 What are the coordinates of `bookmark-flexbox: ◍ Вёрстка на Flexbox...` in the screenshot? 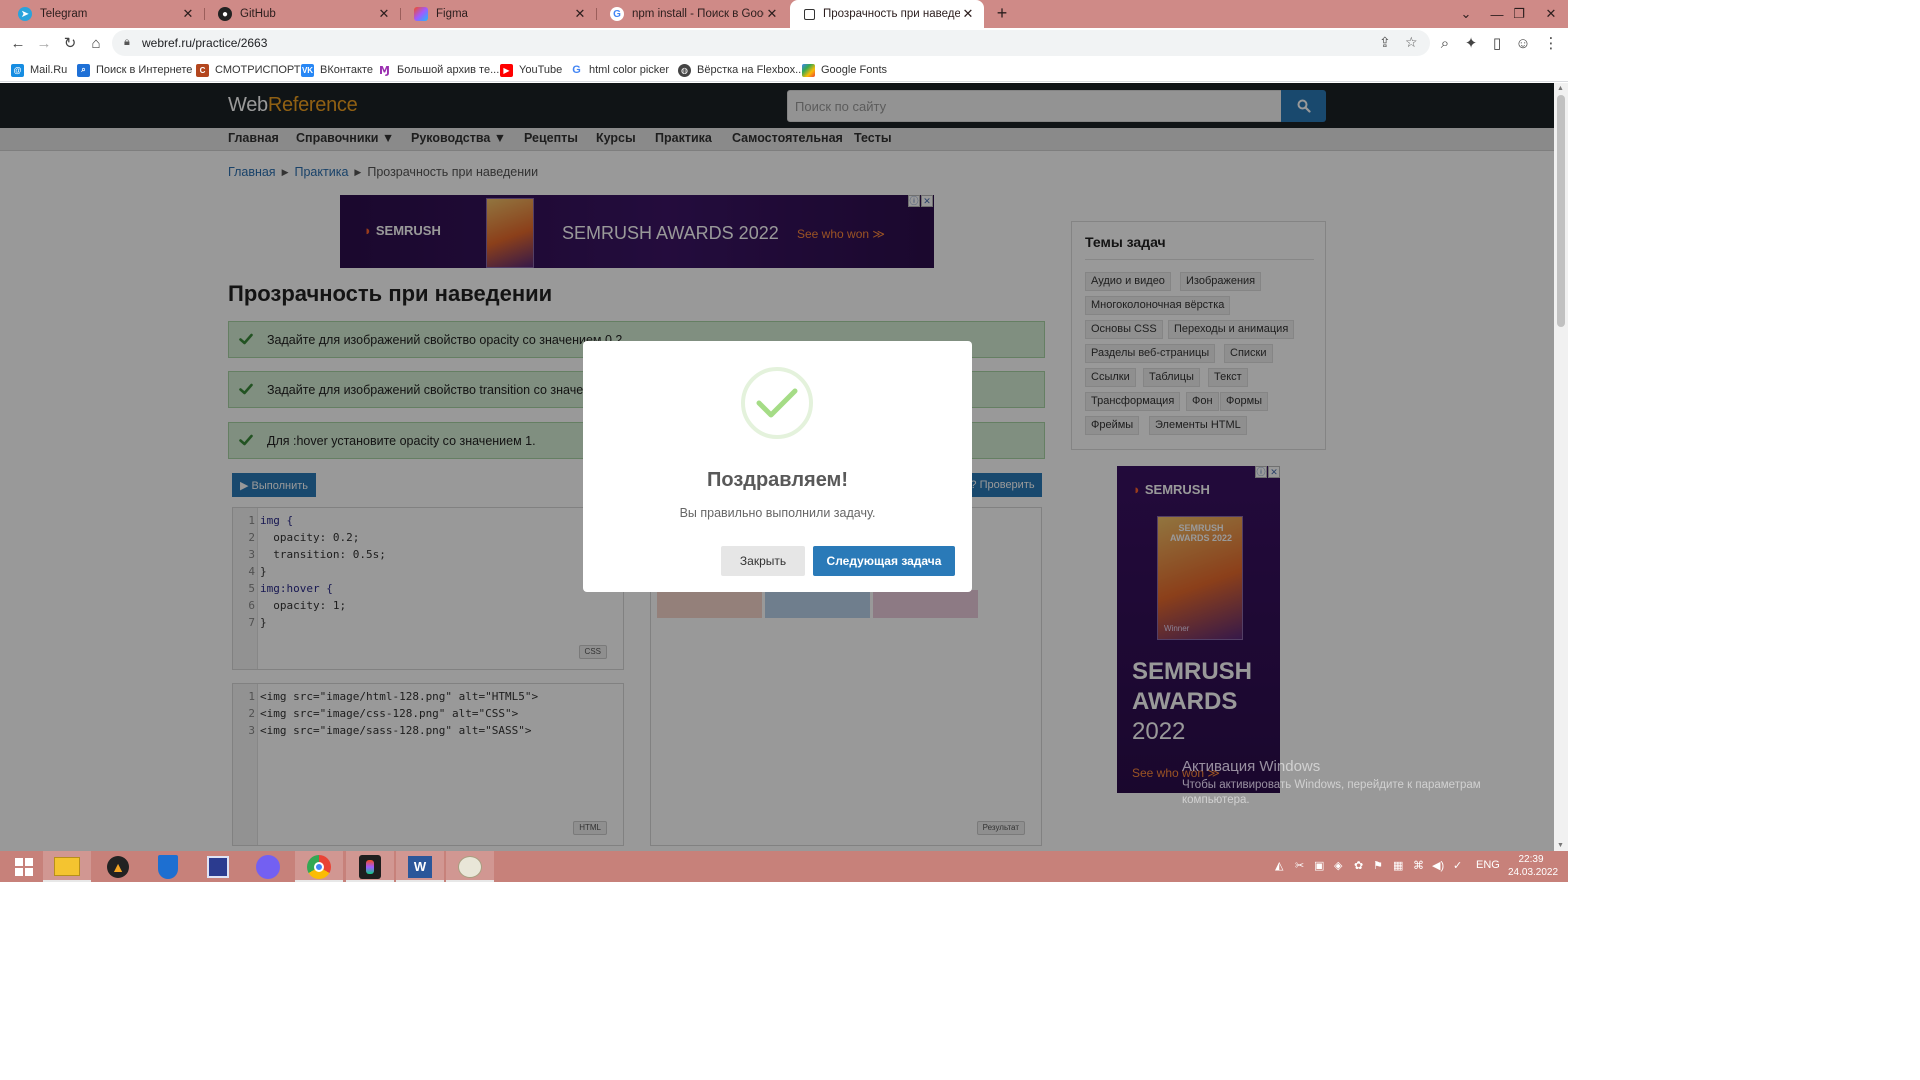 It's located at (741, 70).